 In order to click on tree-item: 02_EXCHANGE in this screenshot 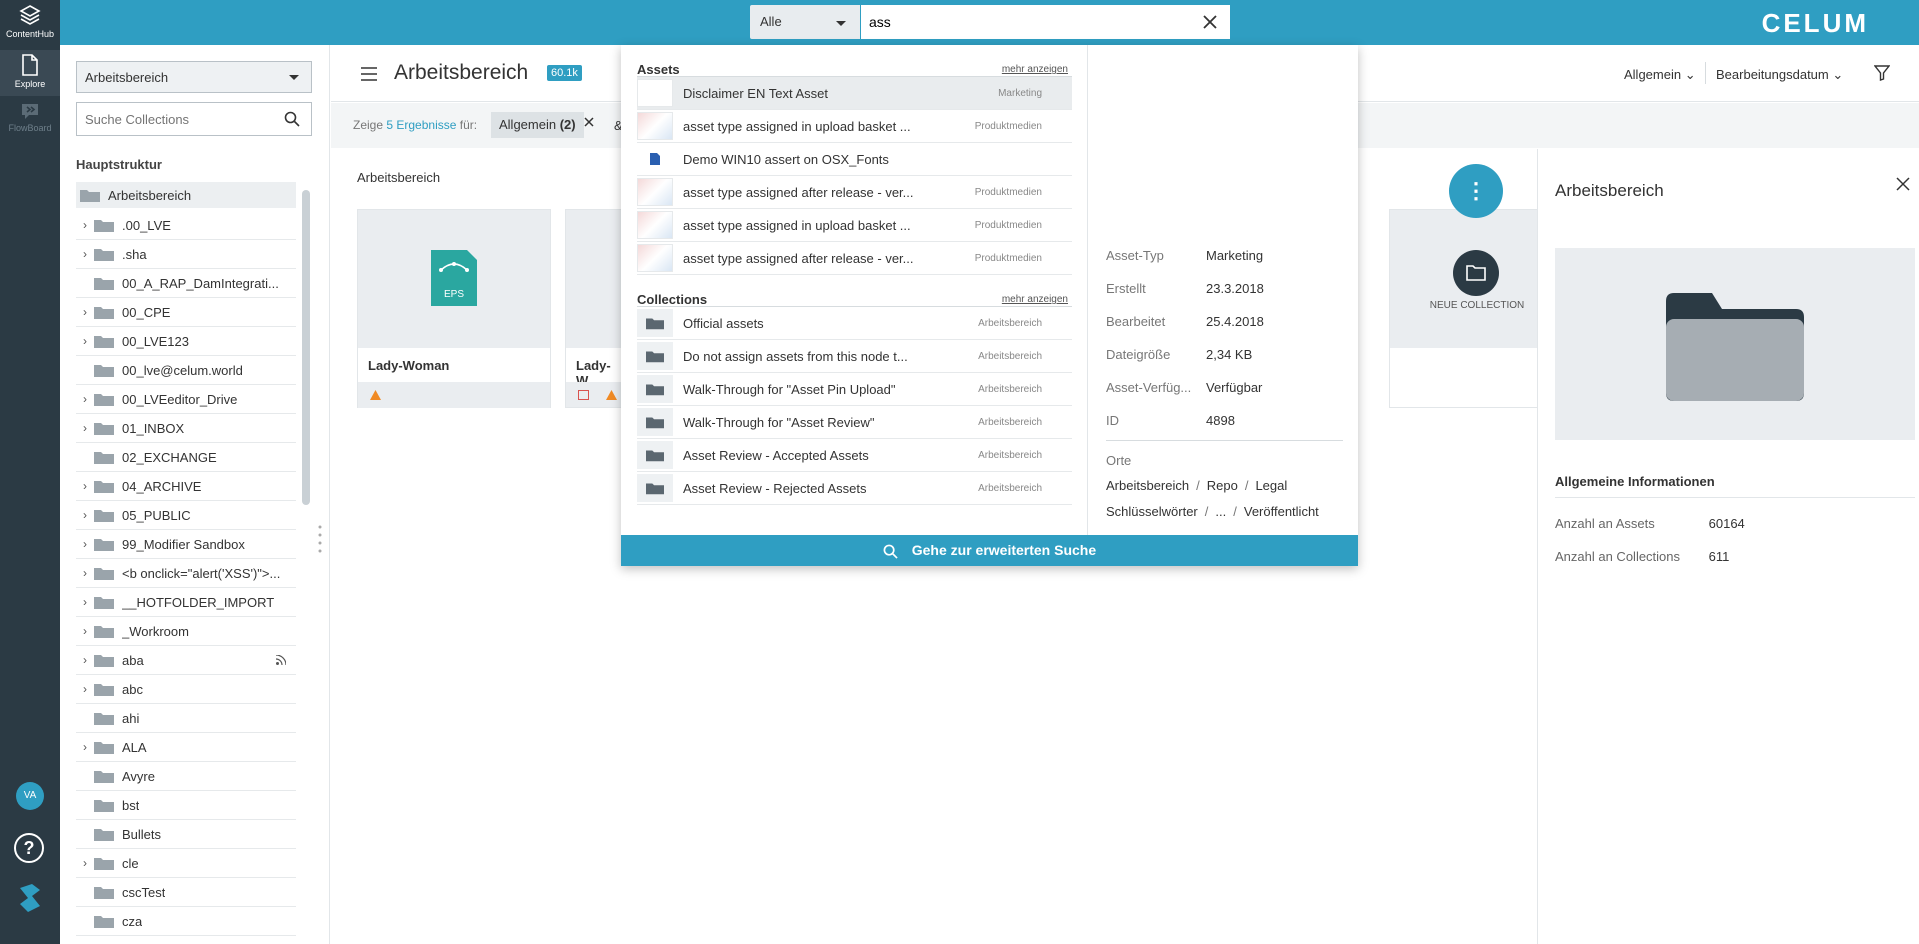, I will do `click(186, 457)`.